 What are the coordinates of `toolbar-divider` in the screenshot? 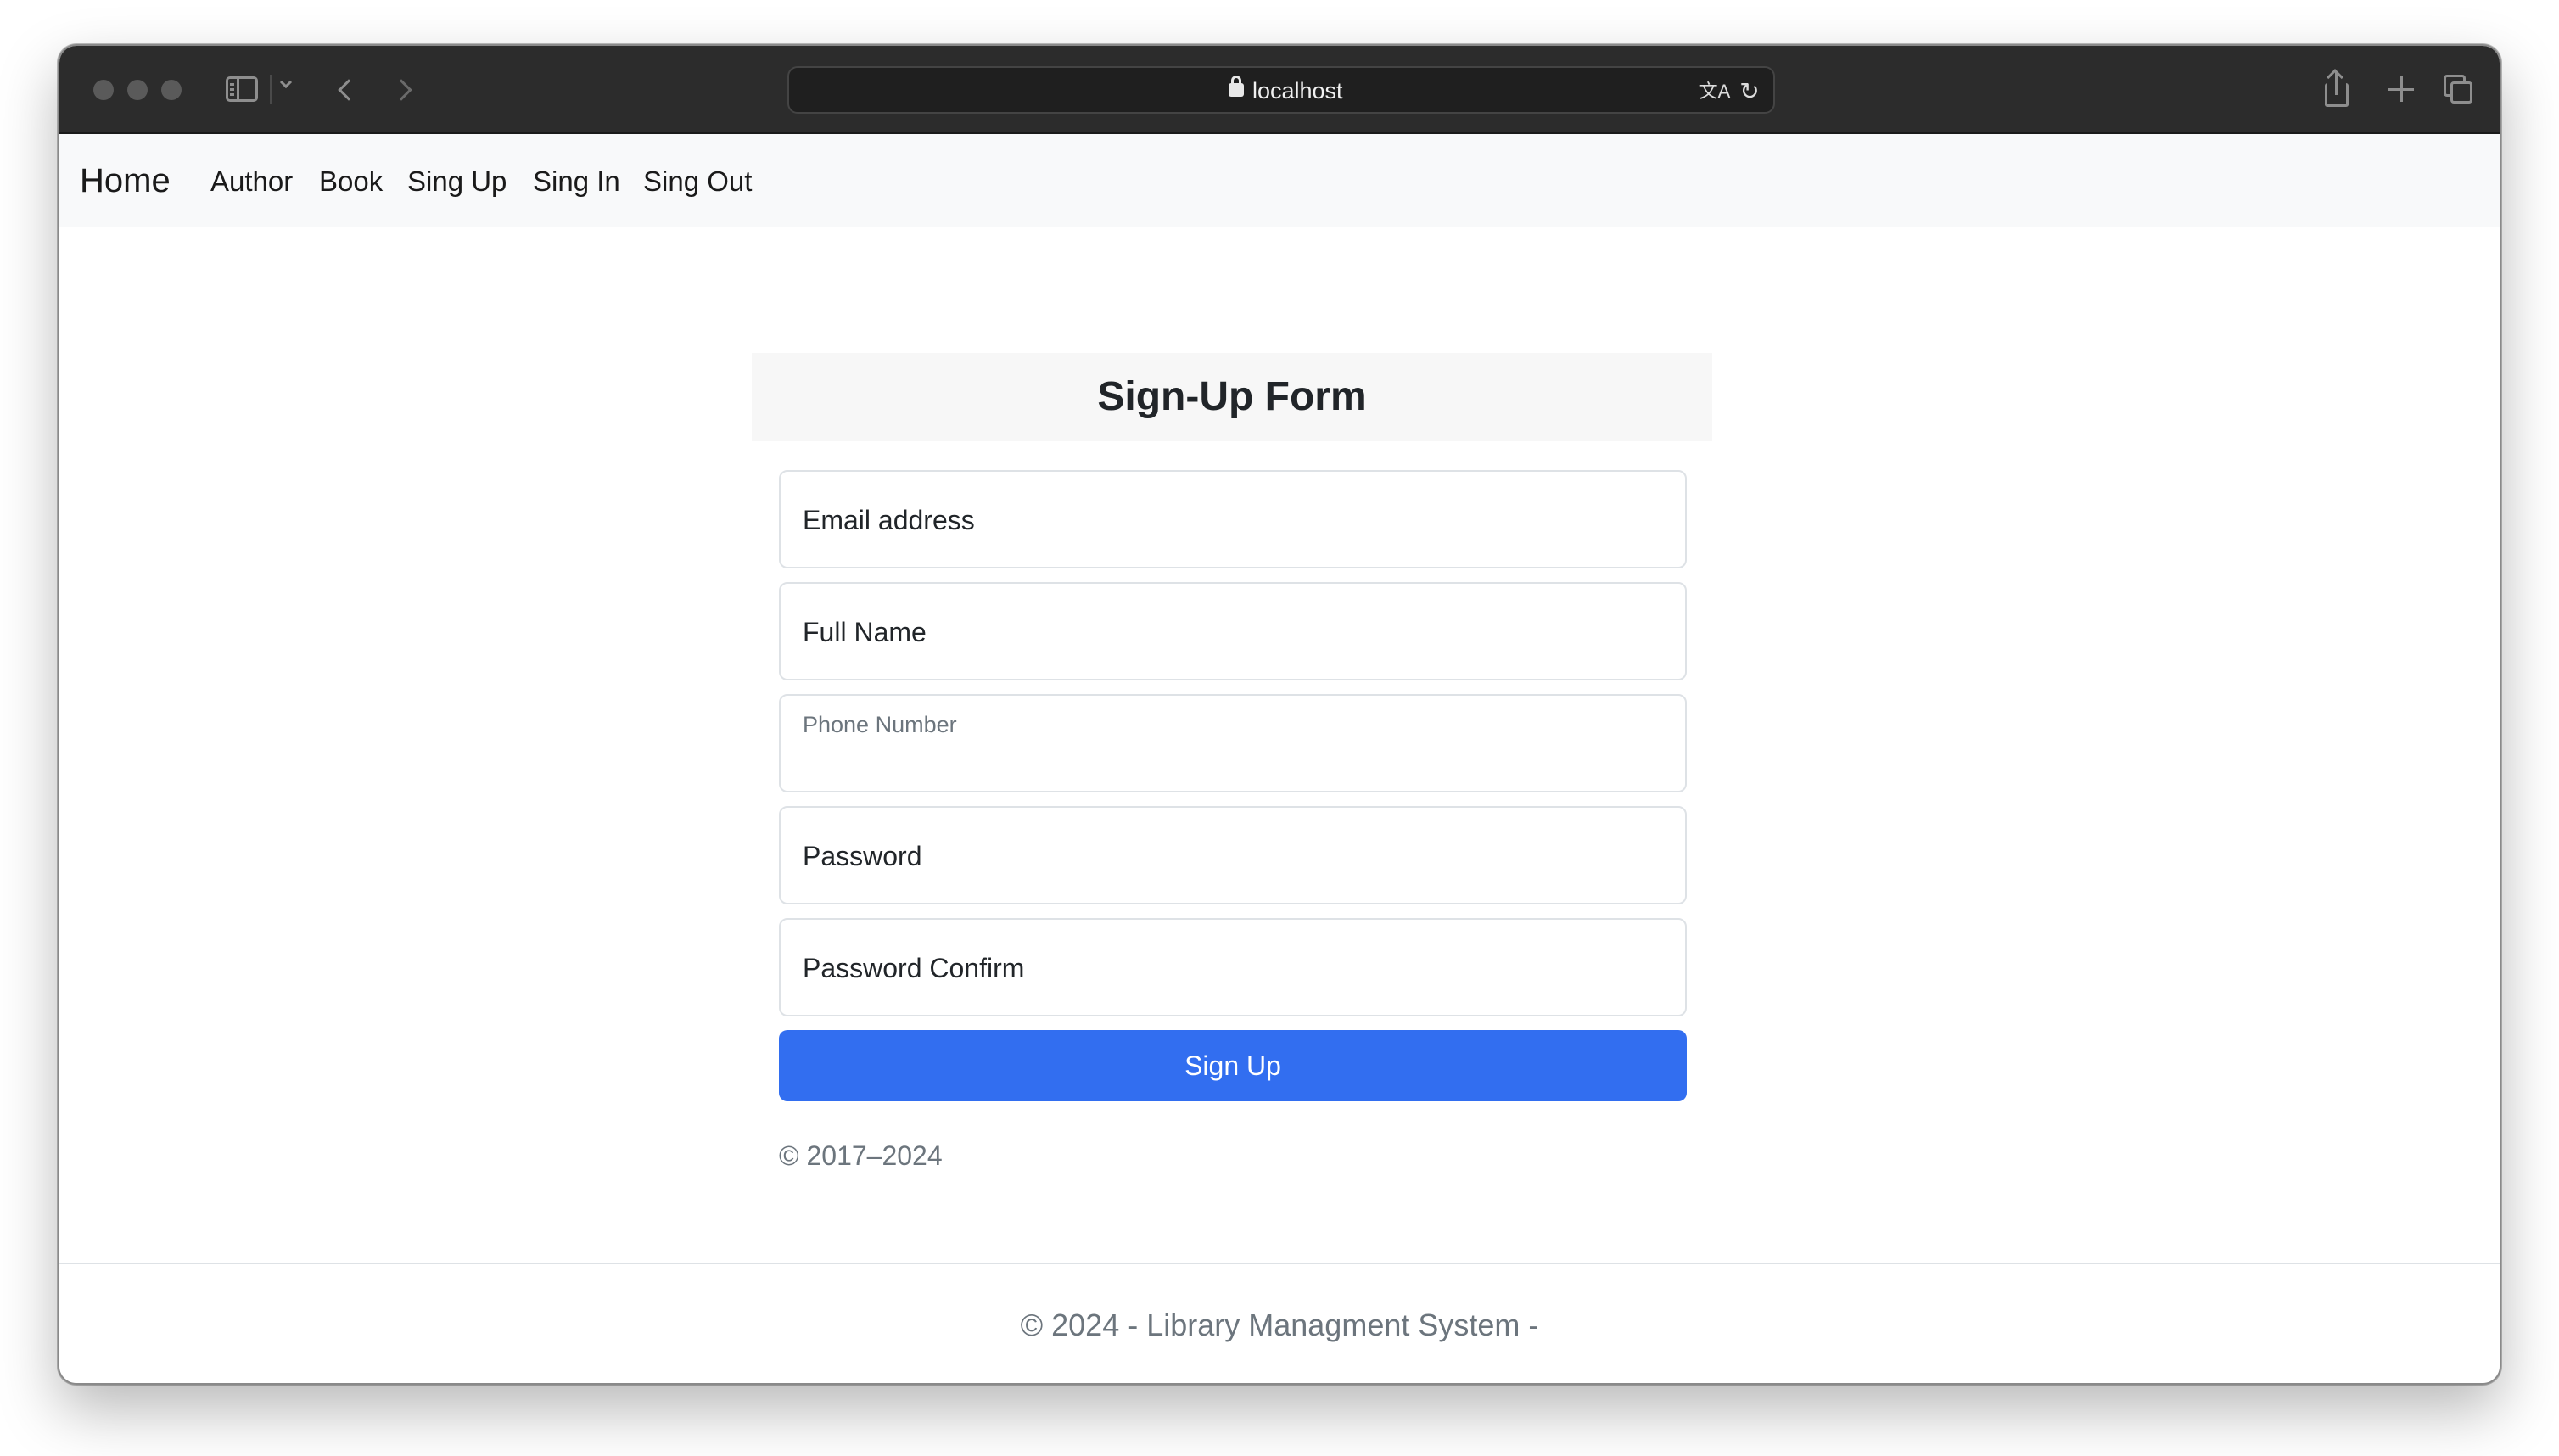 It's located at (271, 89).